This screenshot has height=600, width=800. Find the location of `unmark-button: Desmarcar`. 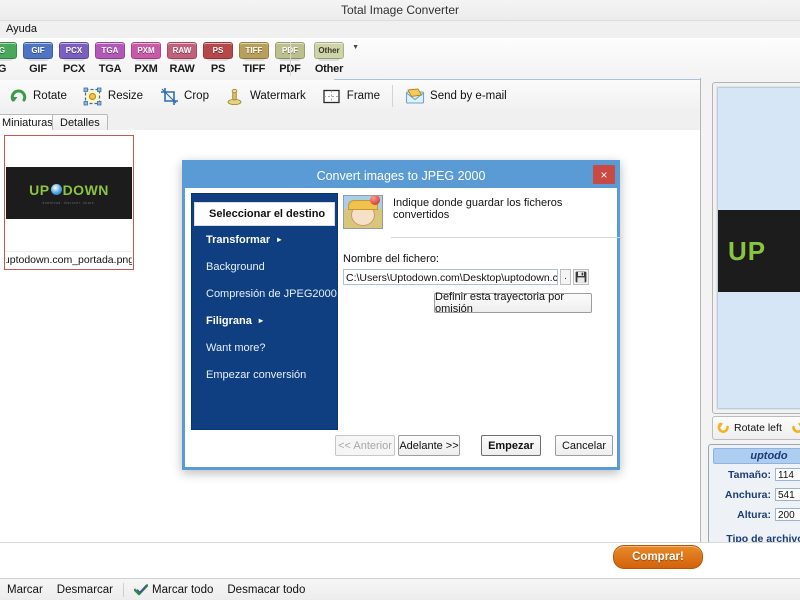

unmark-button: Desmarcar is located at coordinates (85, 589).